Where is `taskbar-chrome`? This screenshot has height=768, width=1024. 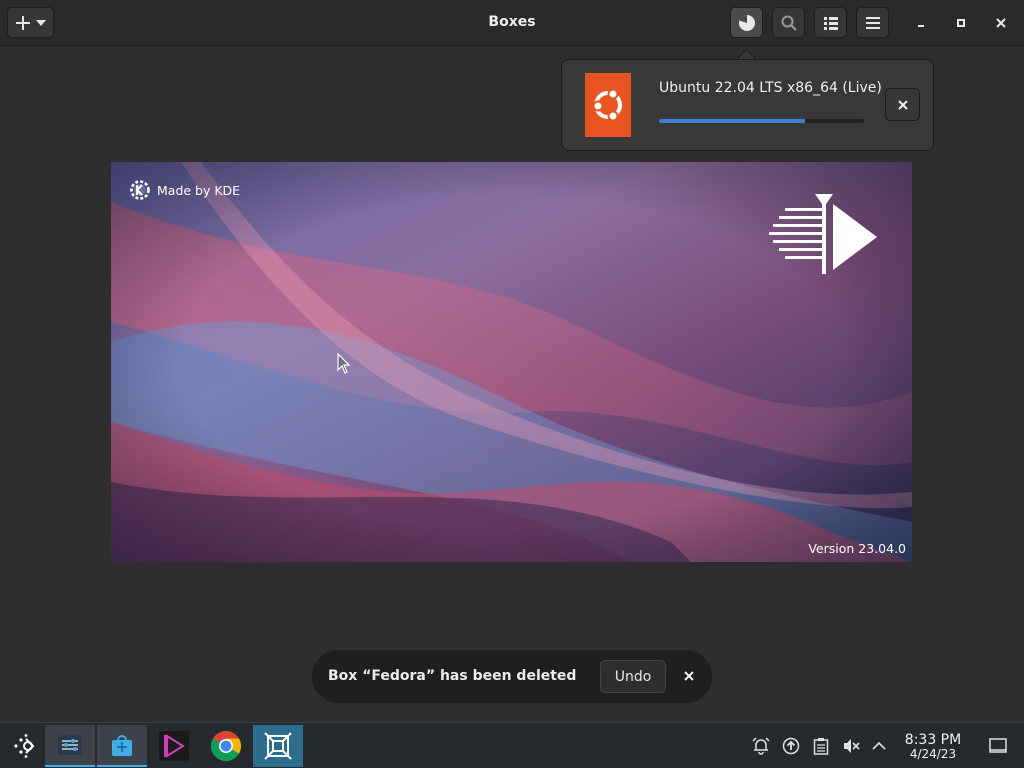
taskbar-chrome is located at coordinates (226, 746).